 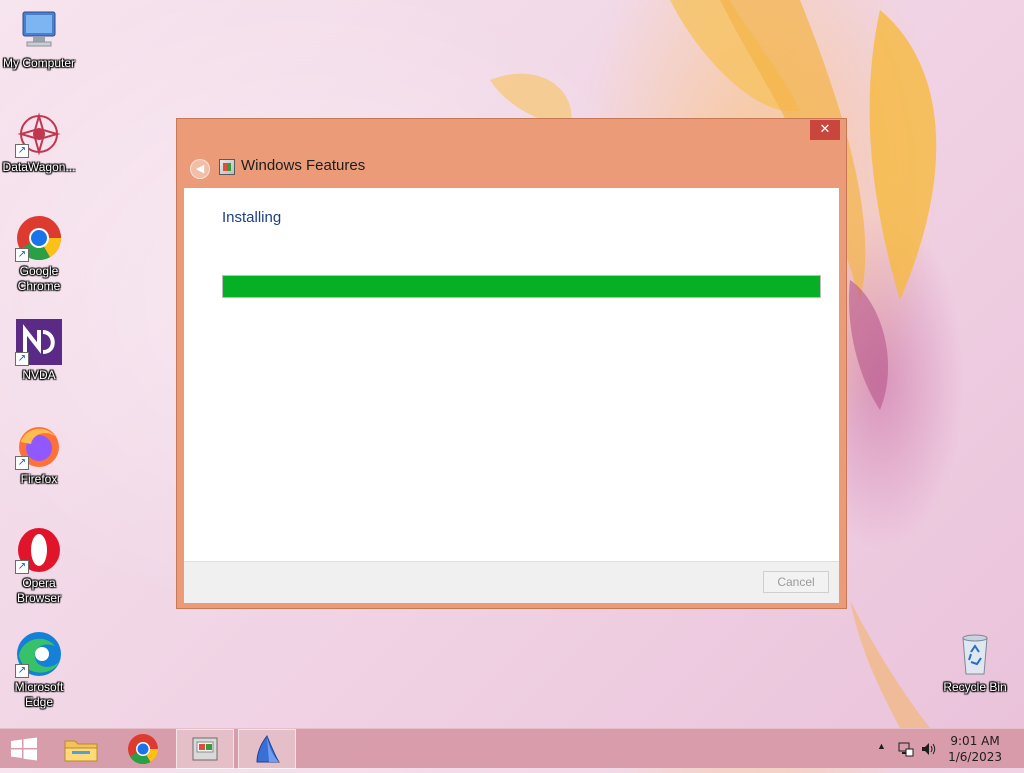 What do you see at coordinates (39, 63) in the screenshot?
I see `desktop-icon-label: My Computer` at bounding box center [39, 63].